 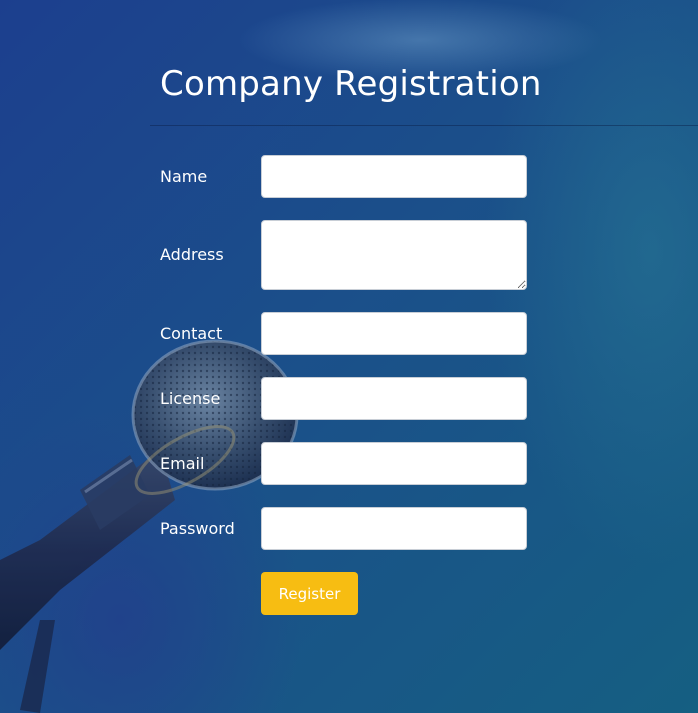 What do you see at coordinates (394, 528) in the screenshot?
I see `password-field` at bounding box center [394, 528].